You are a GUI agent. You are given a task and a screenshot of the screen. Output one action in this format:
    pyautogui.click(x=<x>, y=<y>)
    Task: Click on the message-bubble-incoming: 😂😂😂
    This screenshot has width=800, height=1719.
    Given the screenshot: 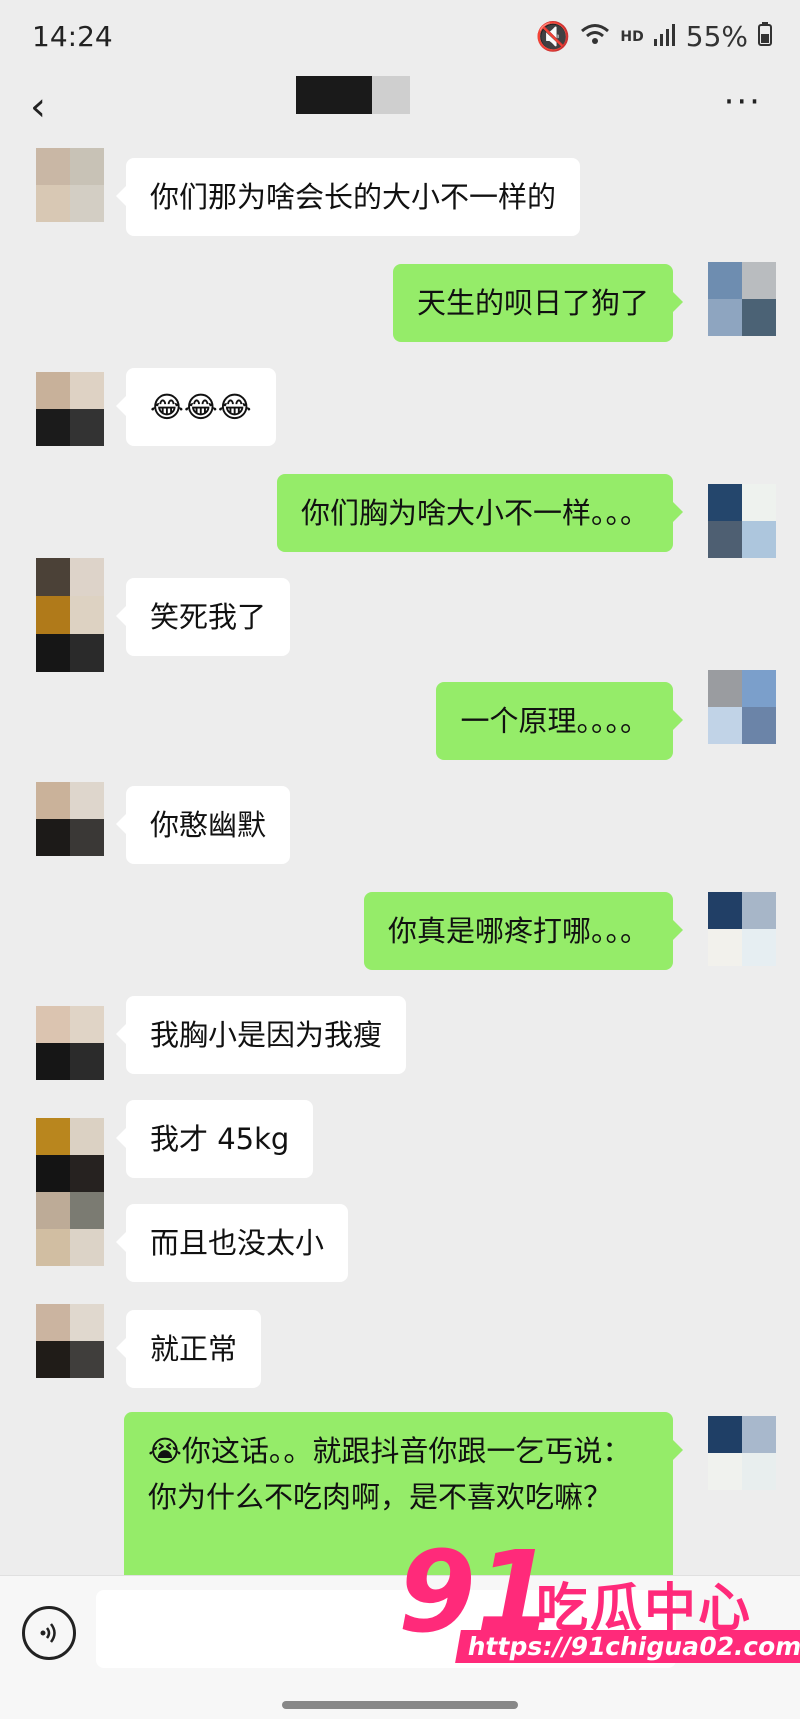 What is the action you would take?
    pyautogui.click(x=196, y=407)
    